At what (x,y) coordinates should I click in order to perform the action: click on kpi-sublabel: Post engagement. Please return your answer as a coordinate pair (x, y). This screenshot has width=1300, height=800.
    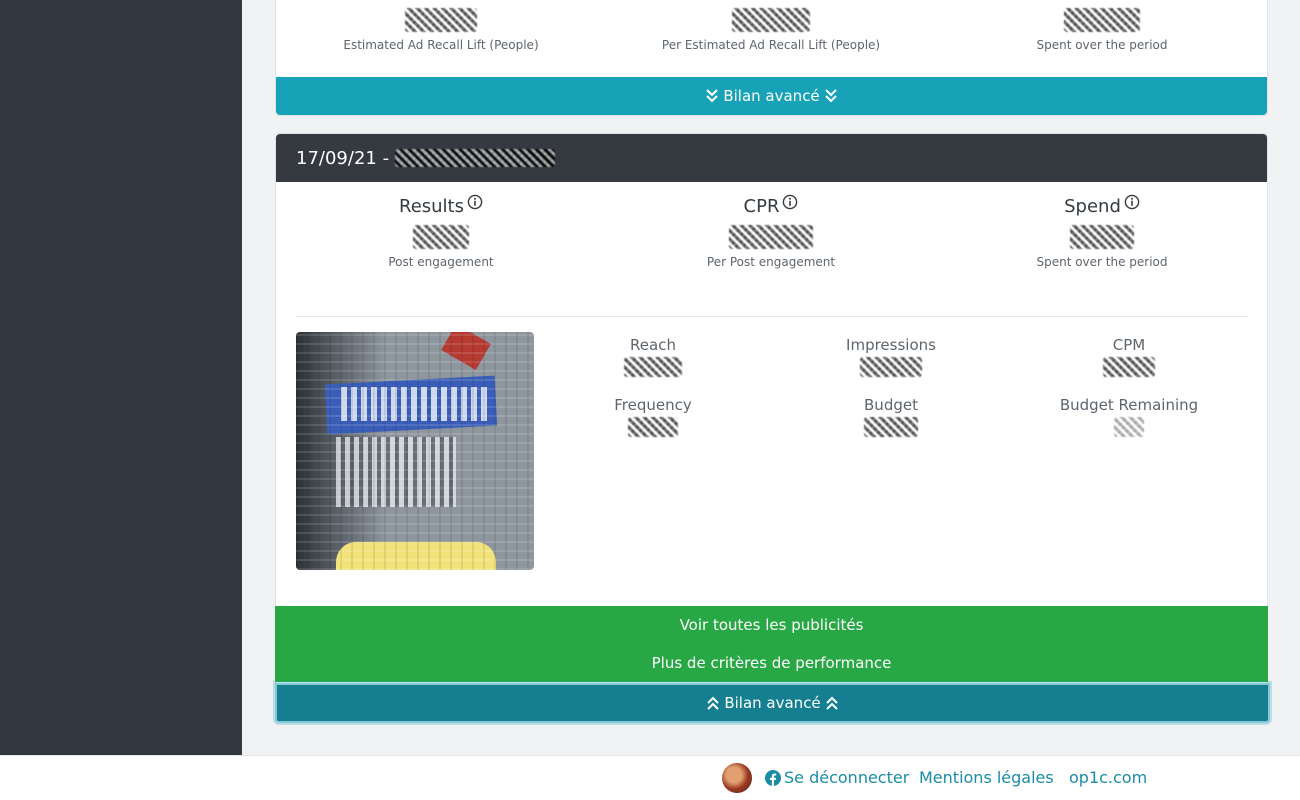
    Looking at the image, I should click on (441, 262).